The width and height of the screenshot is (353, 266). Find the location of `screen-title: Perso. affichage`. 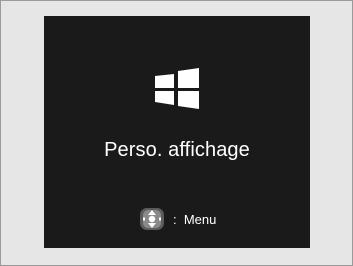

screen-title: Perso. affichage is located at coordinates (177, 150).